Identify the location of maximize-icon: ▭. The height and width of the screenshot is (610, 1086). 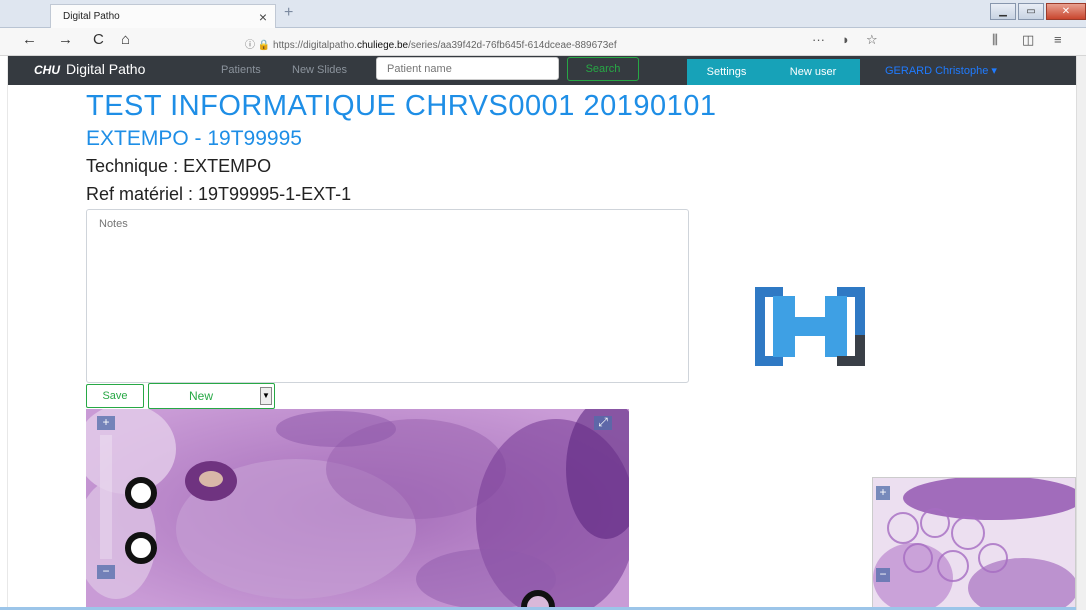
(1031, 11).